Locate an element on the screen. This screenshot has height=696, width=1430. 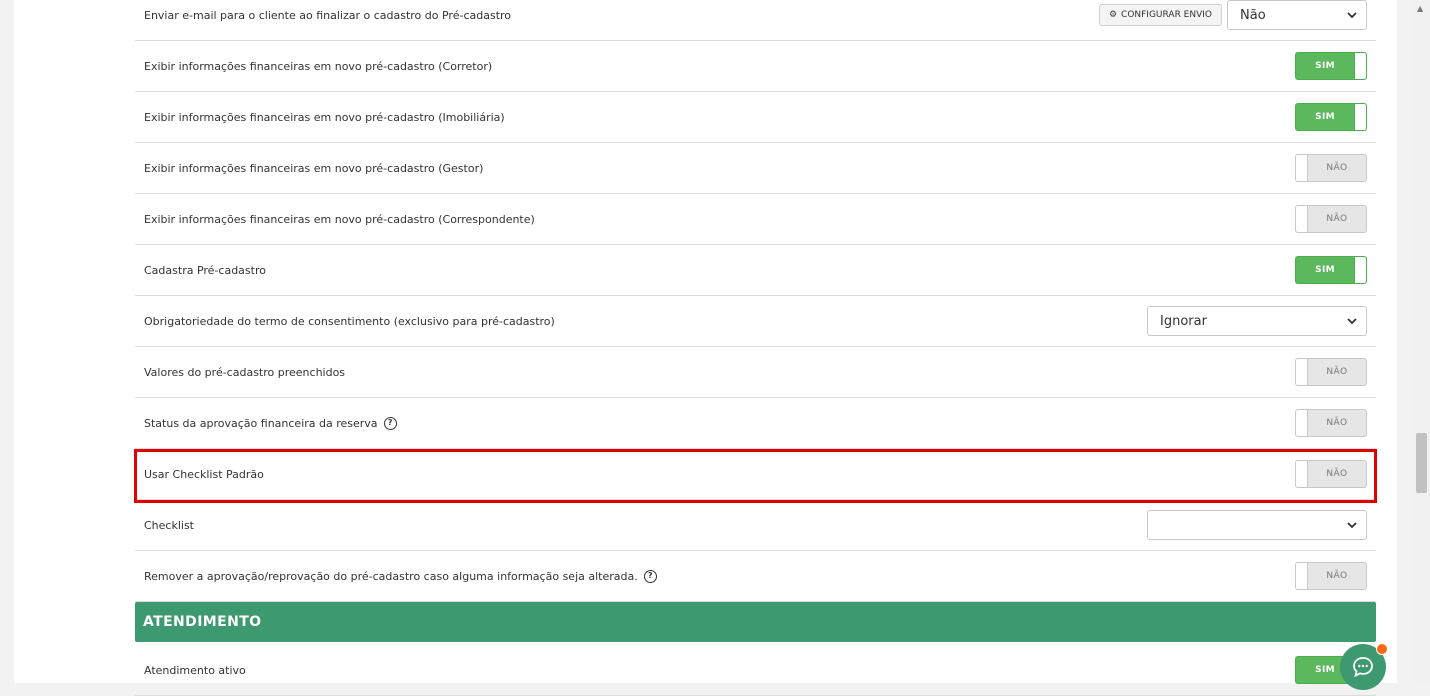
chat-button is located at coordinates (1364, 666).